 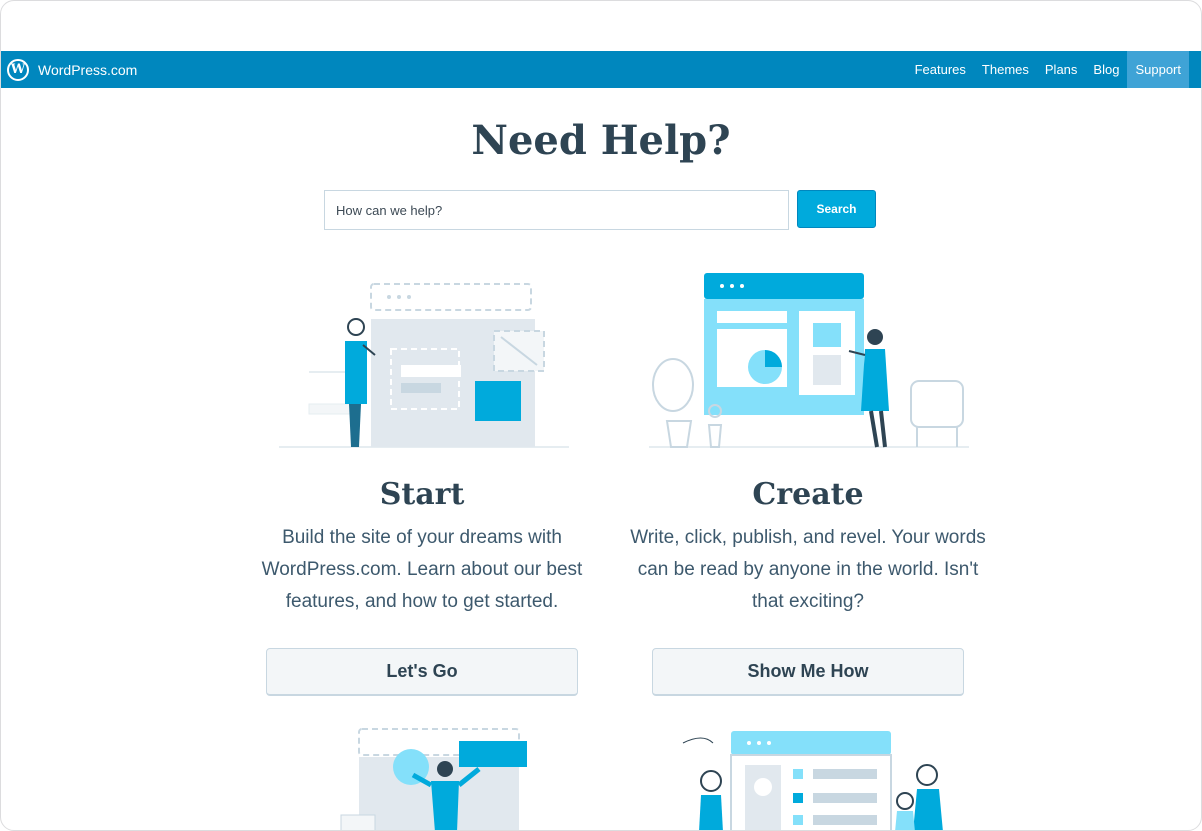 What do you see at coordinates (812, 780) in the screenshot?
I see `lower-right-illustration` at bounding box center [812, 780].